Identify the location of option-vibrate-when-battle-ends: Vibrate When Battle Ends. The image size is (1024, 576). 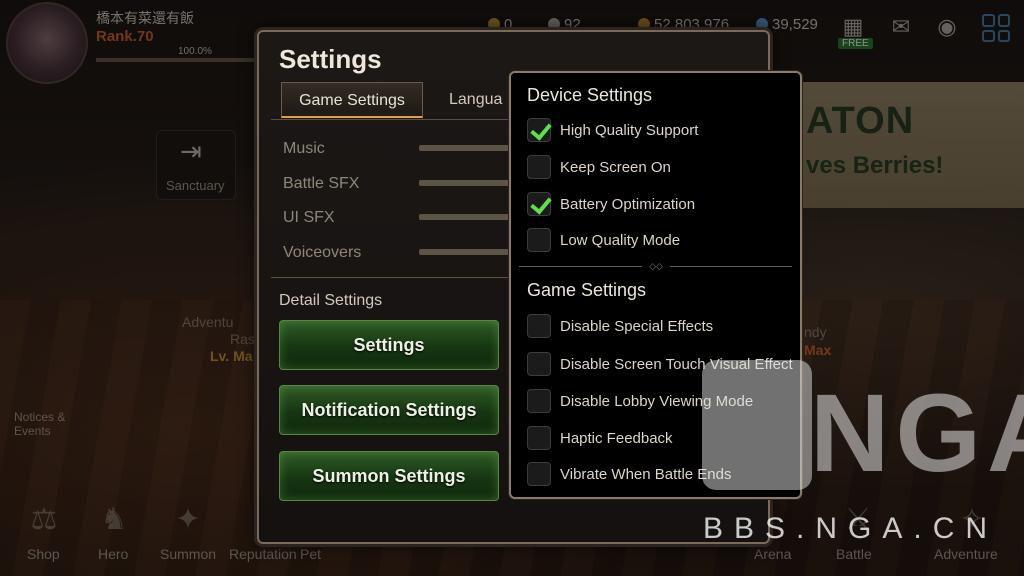
(629, 474).